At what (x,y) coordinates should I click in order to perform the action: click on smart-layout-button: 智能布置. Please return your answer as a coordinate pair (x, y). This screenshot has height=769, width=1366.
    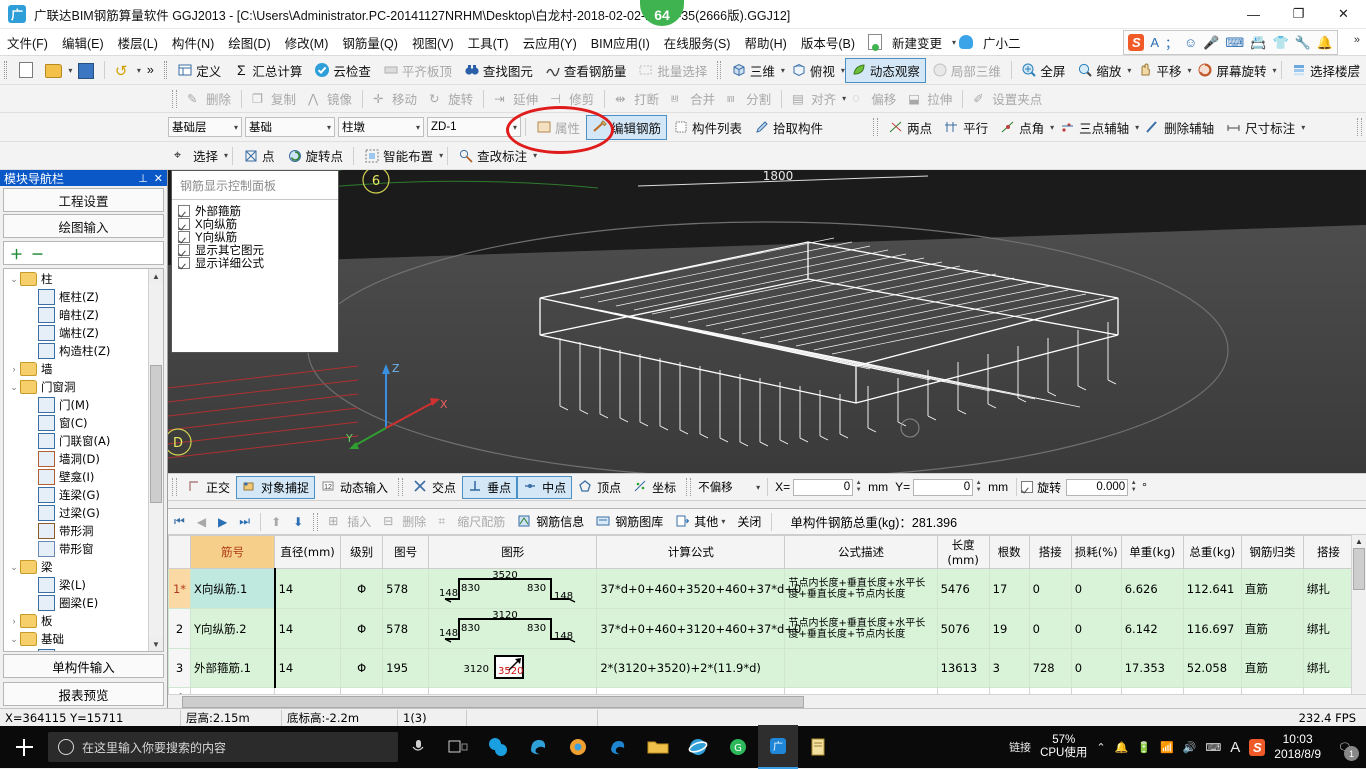
    Looking at the image, I should click on (398, 155).